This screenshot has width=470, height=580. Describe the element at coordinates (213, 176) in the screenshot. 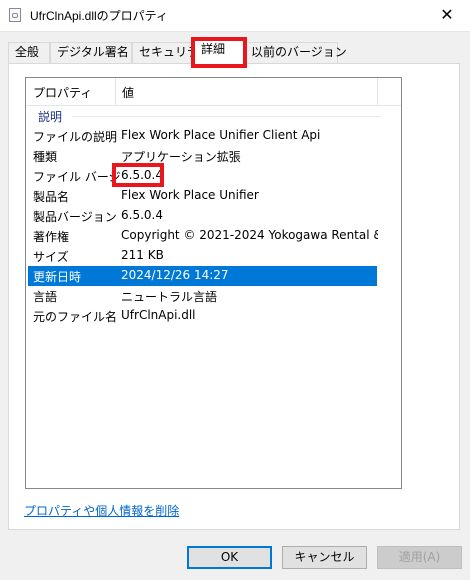

I see `list-row-file-version: ファイル バージョン 6.5.0.4` at that location.